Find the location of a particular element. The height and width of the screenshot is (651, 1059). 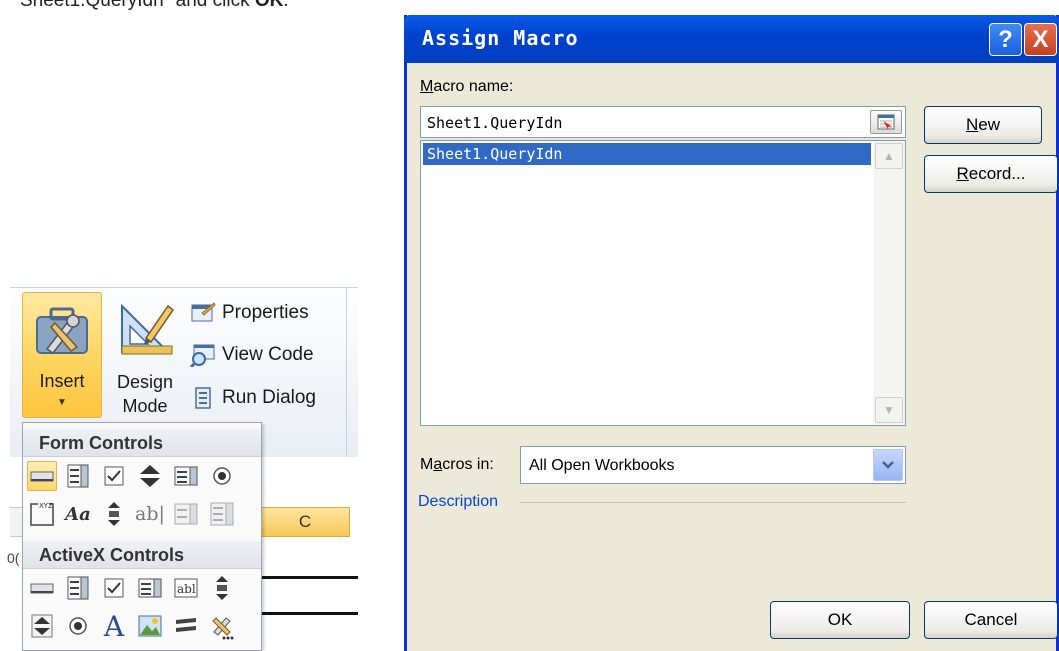

activex-check-box-control is located at coordinates (114, 588).